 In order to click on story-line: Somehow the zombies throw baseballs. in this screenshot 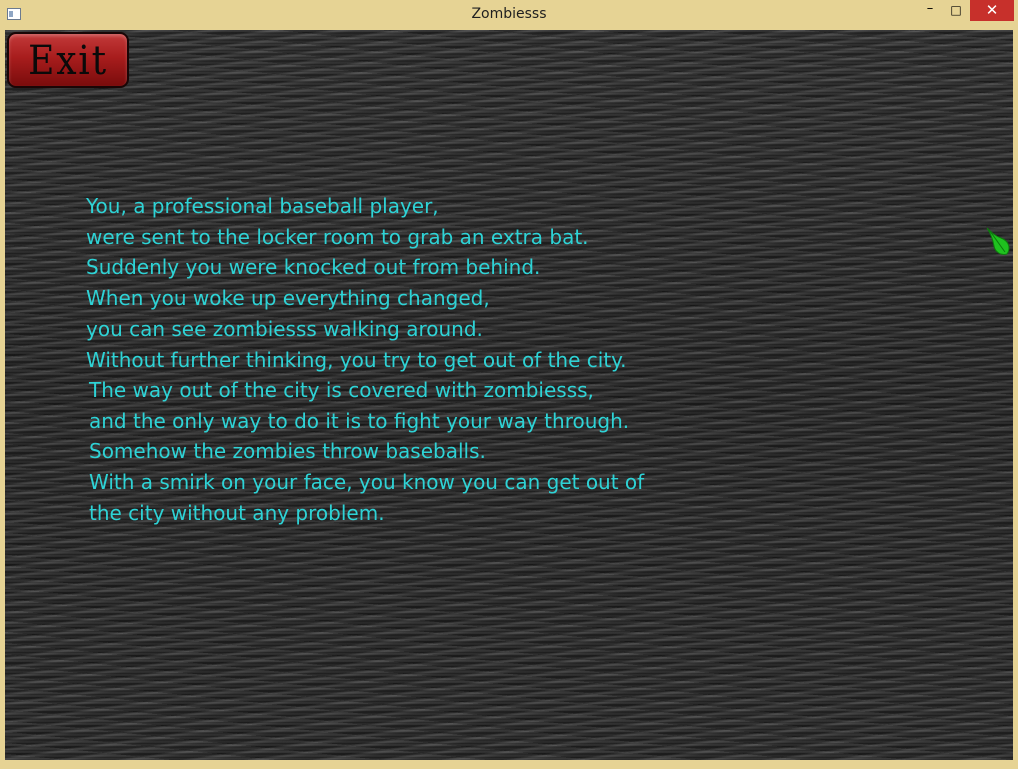, I will do `click(287, 451)`.